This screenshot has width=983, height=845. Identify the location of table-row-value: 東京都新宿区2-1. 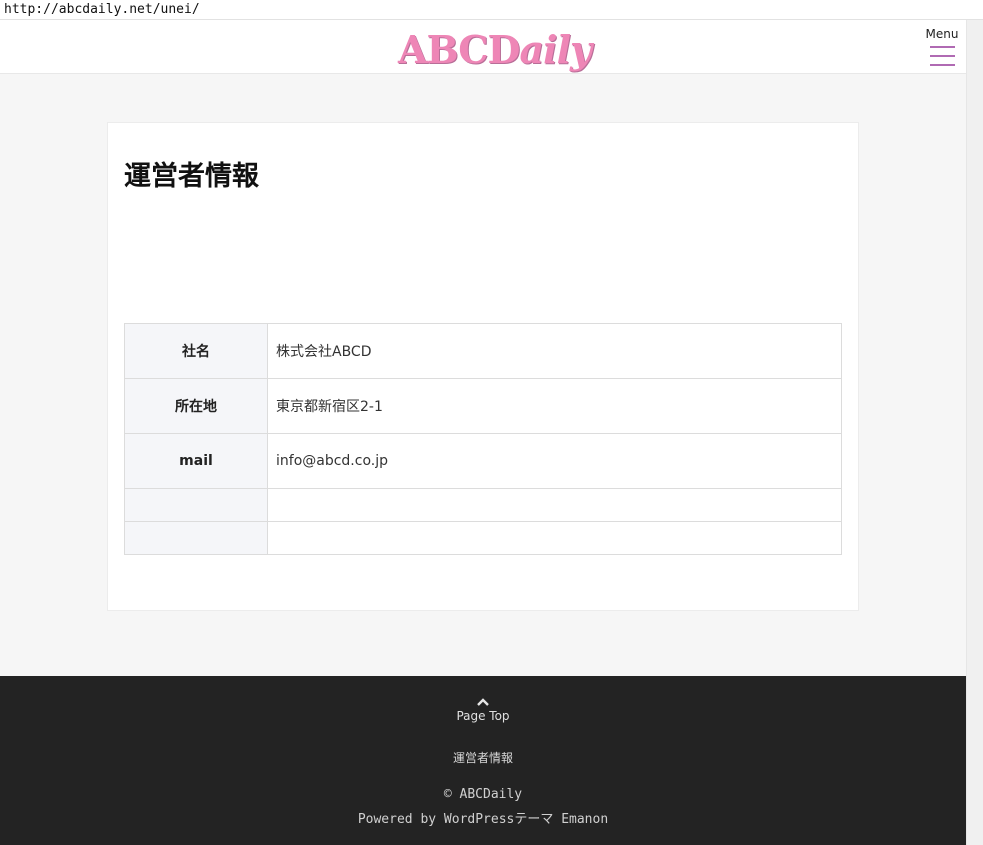
(554, 406).